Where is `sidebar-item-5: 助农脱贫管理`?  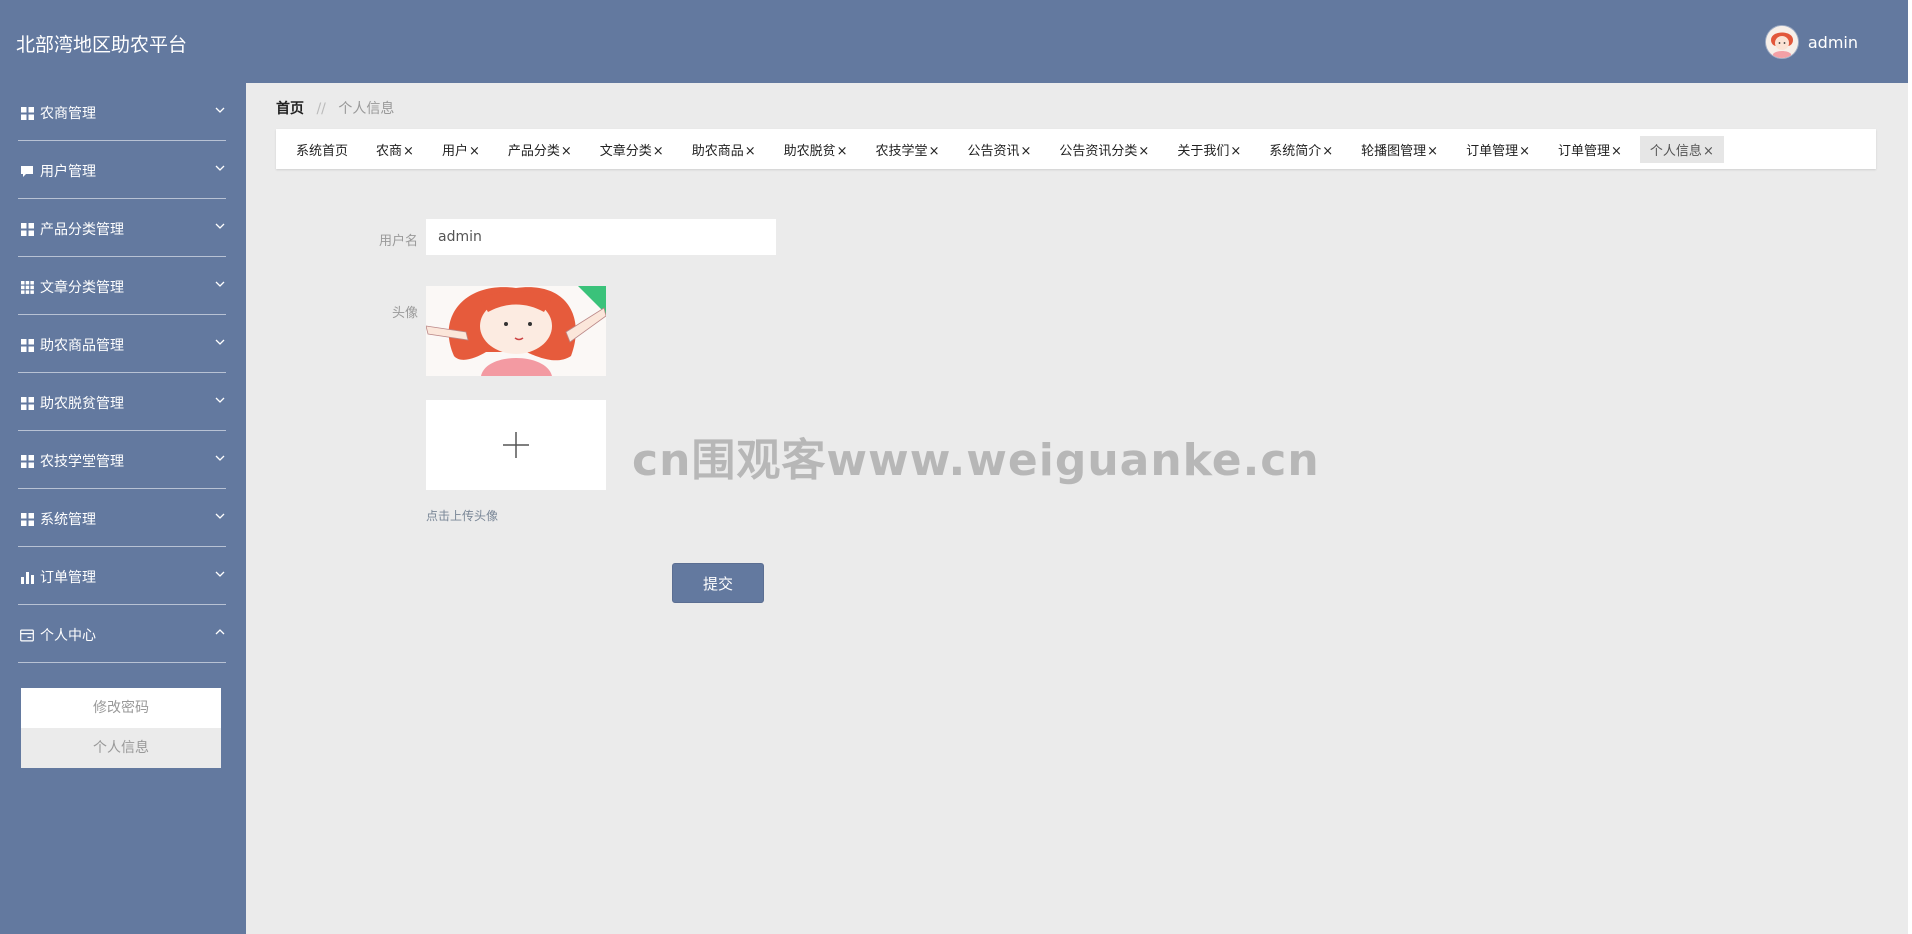 sidebar-item-5: 助农脱贫管理 is located at coordinates (123, 402).